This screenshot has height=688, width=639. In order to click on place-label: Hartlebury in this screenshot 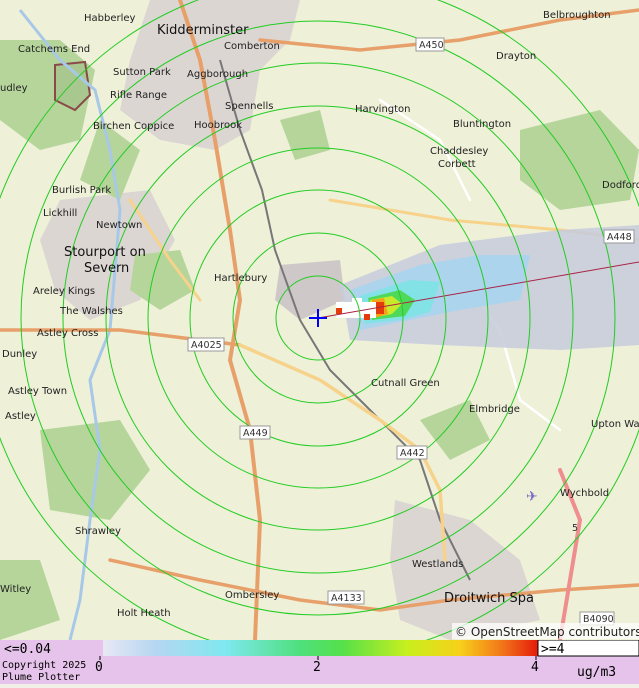, I will do `click(240, 278)`.